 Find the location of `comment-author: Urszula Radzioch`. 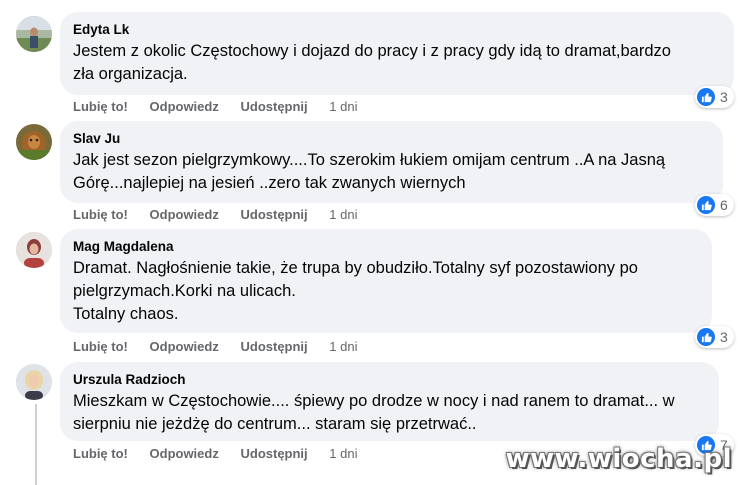

comment-author: Urszula Radzioch is located at coordinates (390, 379).